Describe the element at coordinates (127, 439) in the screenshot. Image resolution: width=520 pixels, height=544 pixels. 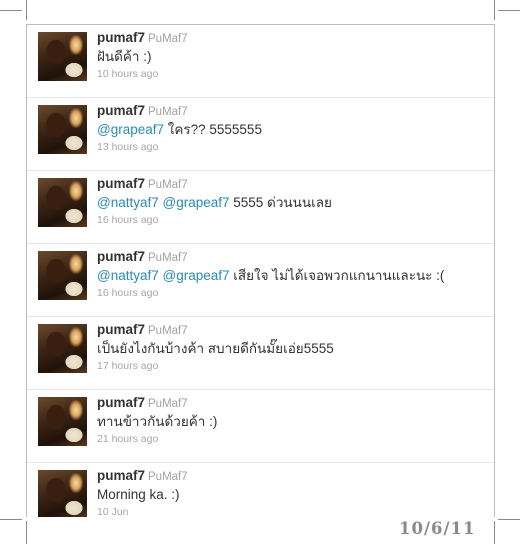
I see `timestamp-link: 21 hours ago` at that location.